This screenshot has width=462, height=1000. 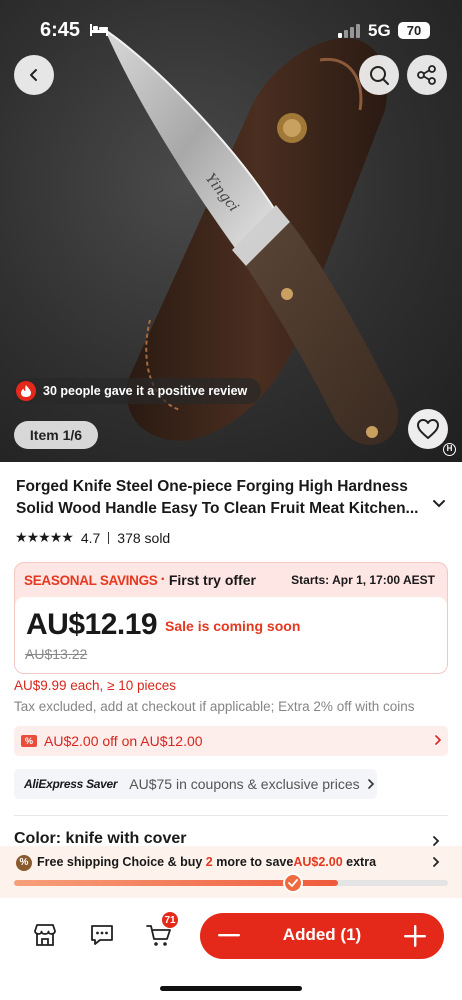 I want to click on share-icon, so click(x=426, y=75).